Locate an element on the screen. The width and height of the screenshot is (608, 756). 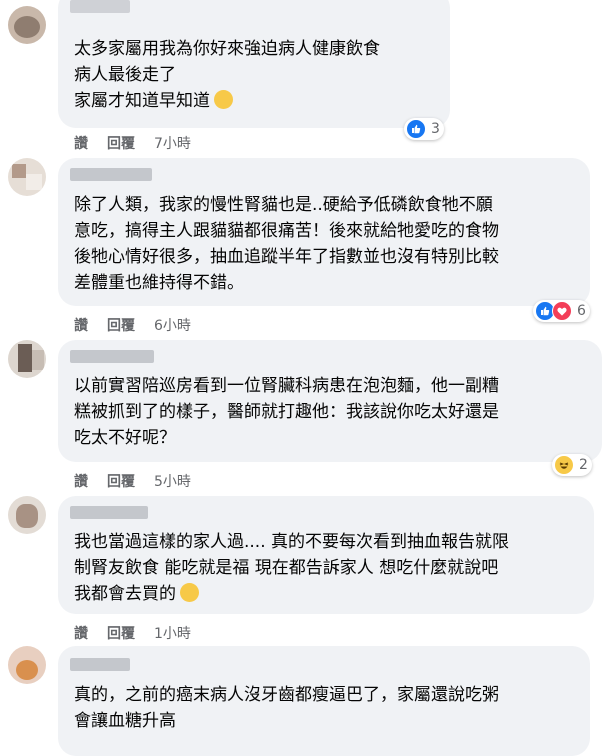
comment-line: 制腎友飲食 能吃就是福 現在都告訴家人 想吃什麼就說吧 is located at coordinates (286, 568).